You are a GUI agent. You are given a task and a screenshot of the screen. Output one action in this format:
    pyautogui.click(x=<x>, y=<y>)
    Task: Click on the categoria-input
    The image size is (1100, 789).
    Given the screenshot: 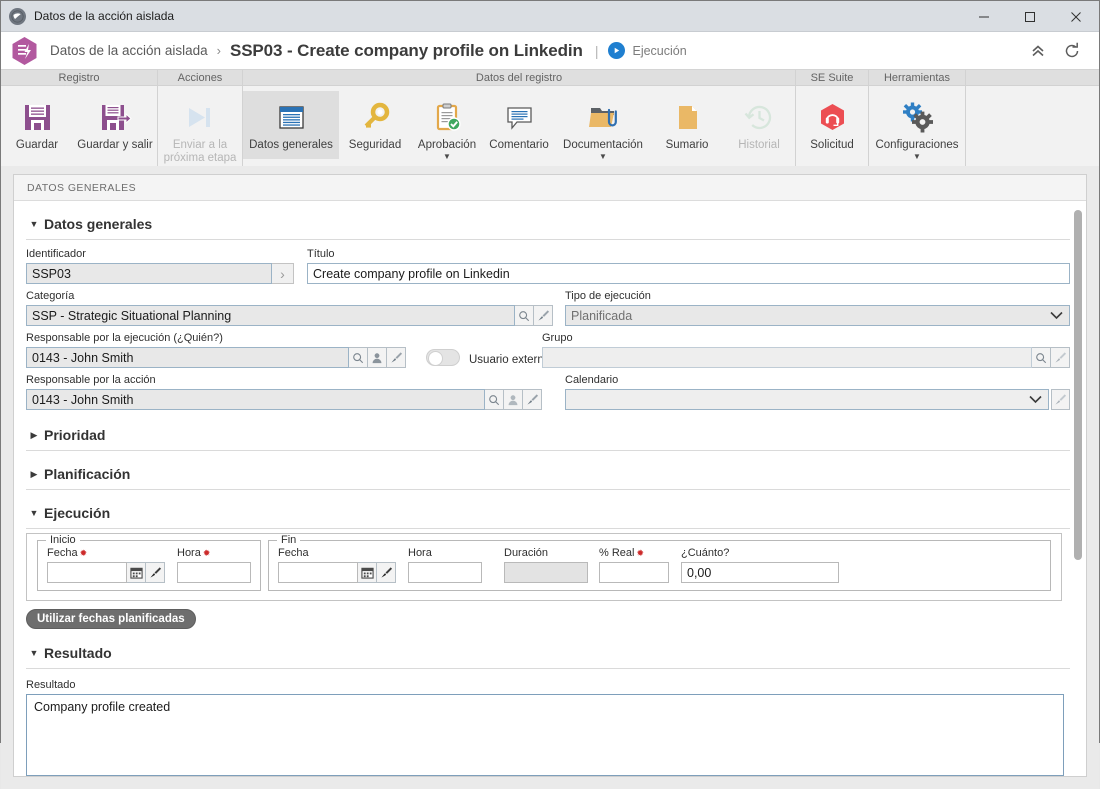 What is the action you would take?
    pyautogui.click(x=270, y=315)
    